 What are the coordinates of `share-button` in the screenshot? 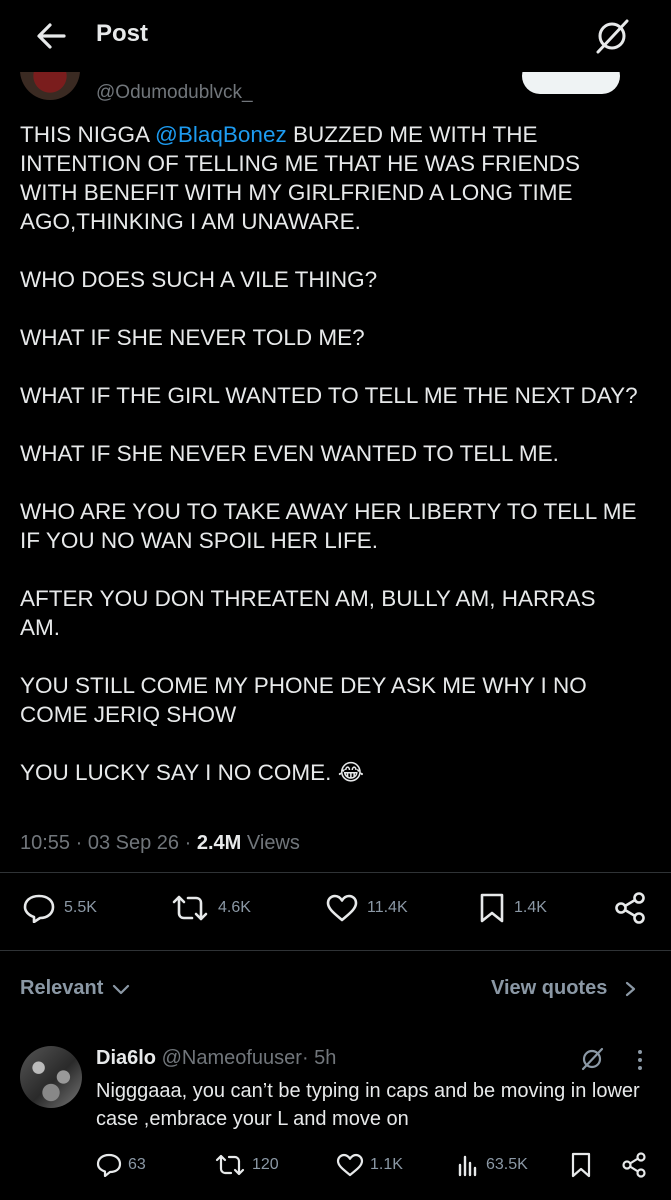 It's located at (630, 908).